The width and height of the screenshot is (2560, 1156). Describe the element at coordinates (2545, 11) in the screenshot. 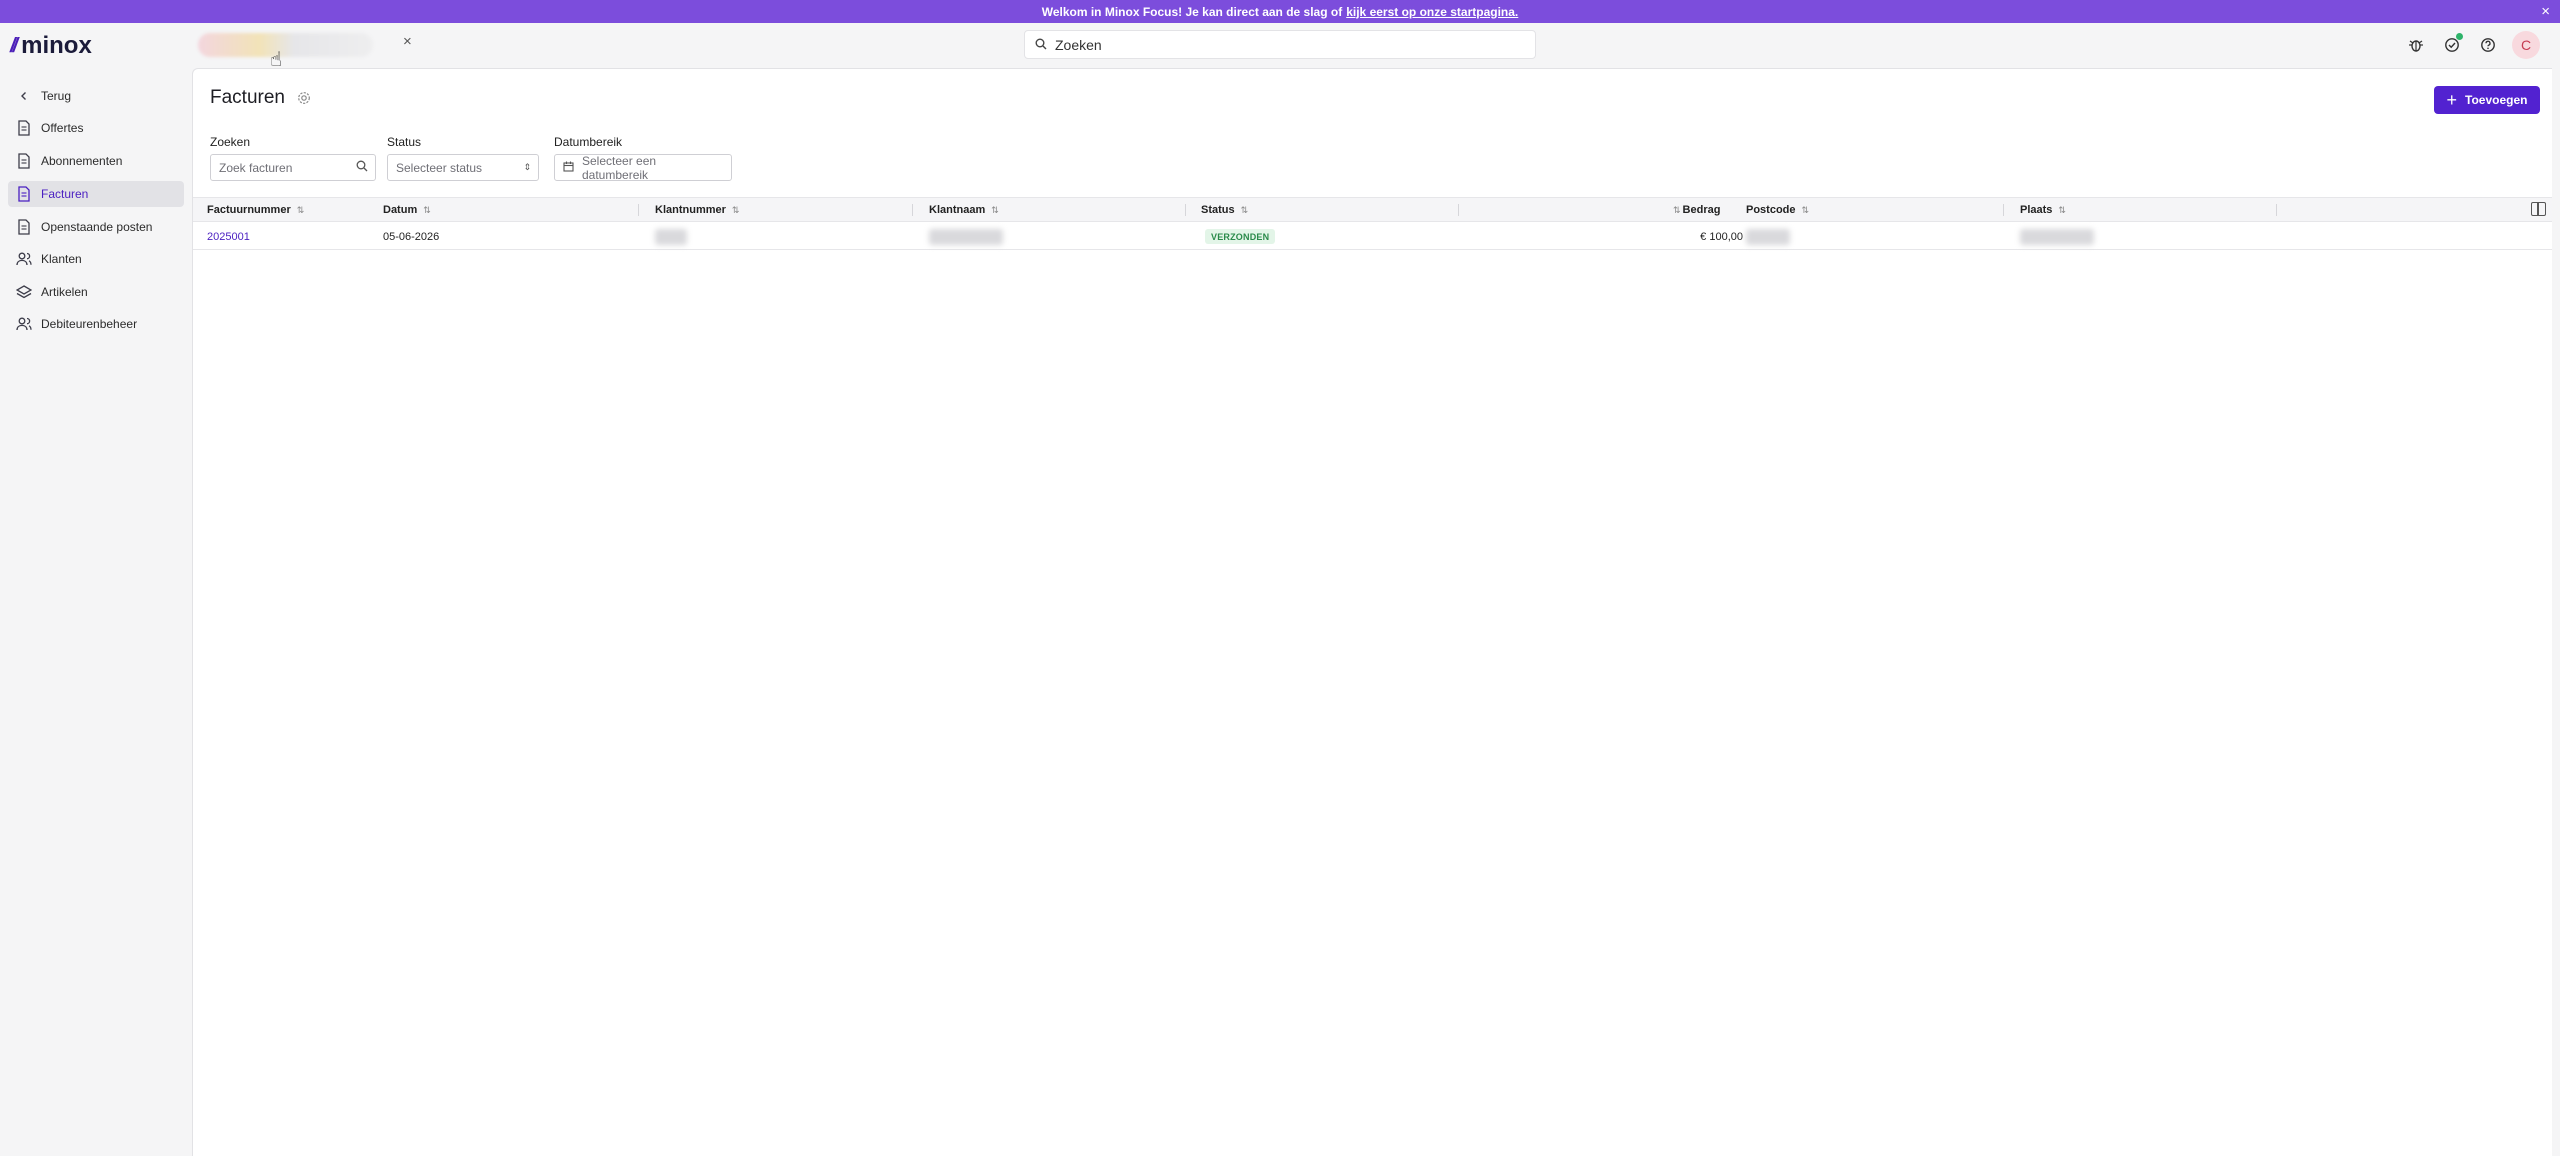

I see `banner-close-icon: ×` at that location.